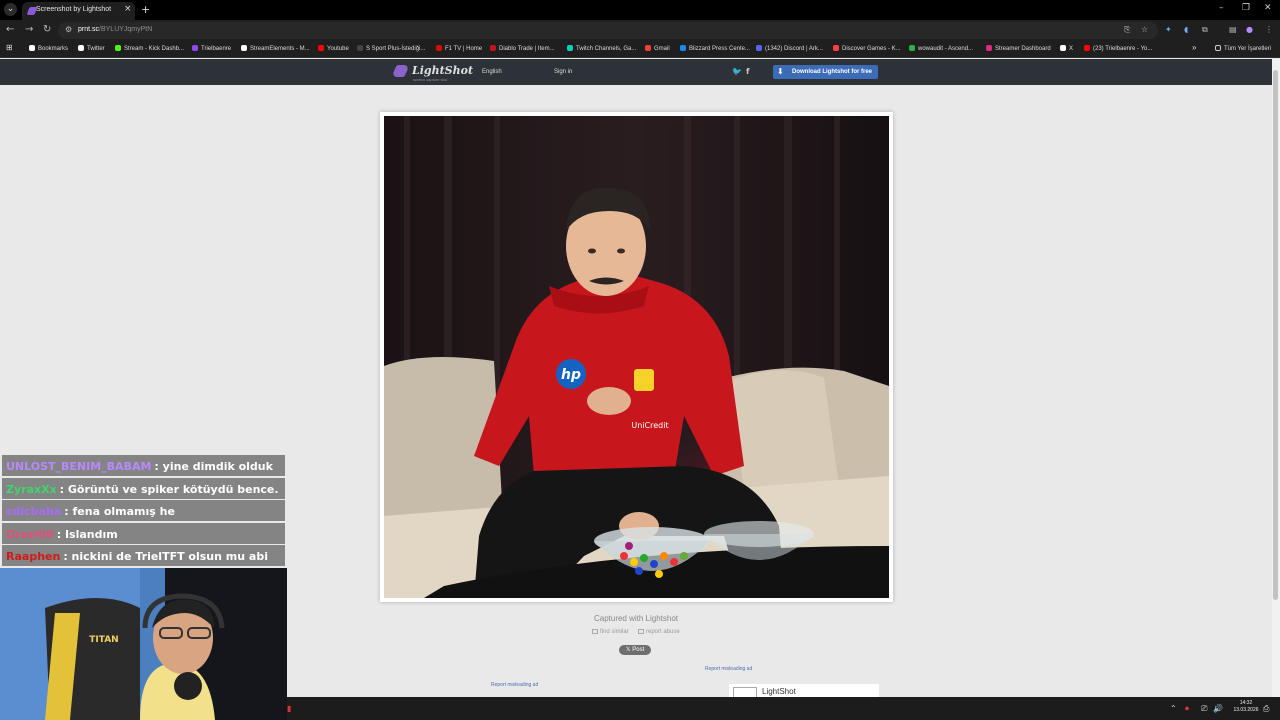 The width and height of the screenshot is (1280, 720). What do you see at coordinates (1246, 8) in the screenshot?
I see `restore-icon: ❐` at bounding box center [1246, 8].